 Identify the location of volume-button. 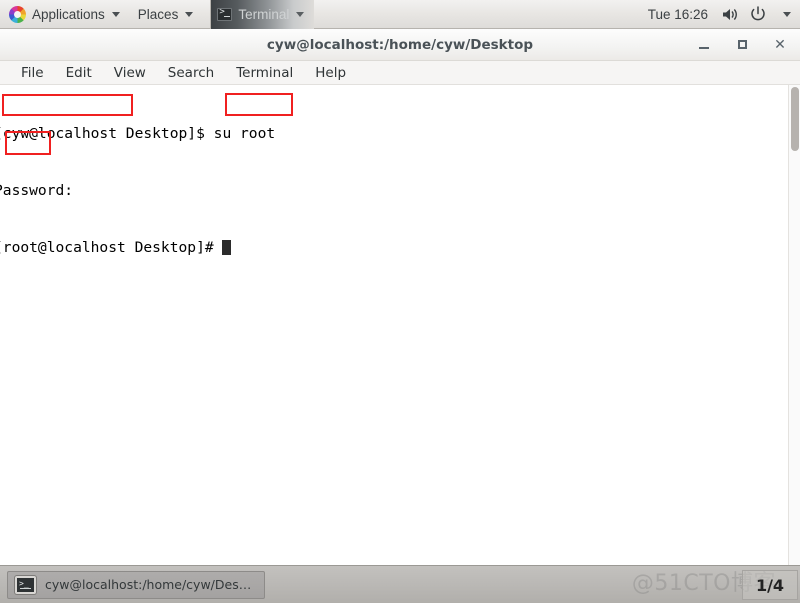
(730, 14).